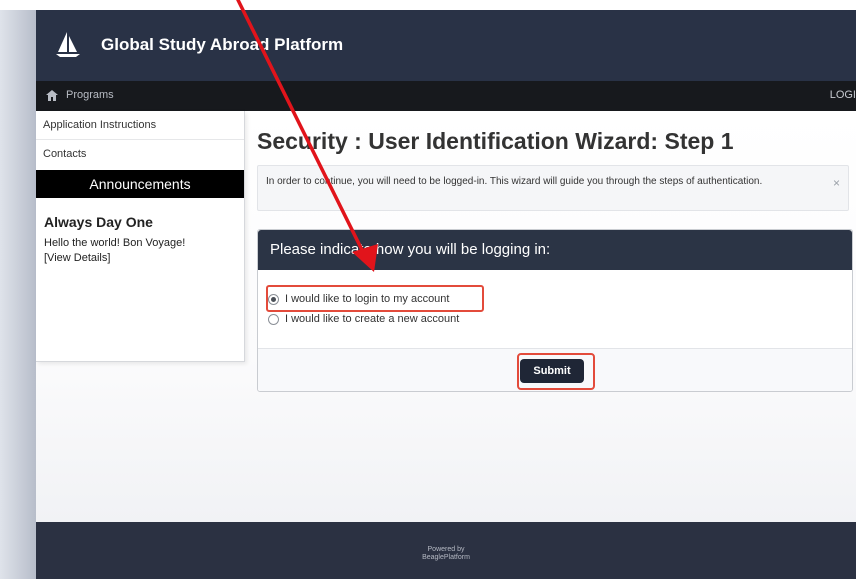 The height and width of the screenshot is (579, 856). What do you see at coordinates (446, 96) in the screenshot?
I see `top-navbar: Programs LOGI` at bounding box center [446, 96].